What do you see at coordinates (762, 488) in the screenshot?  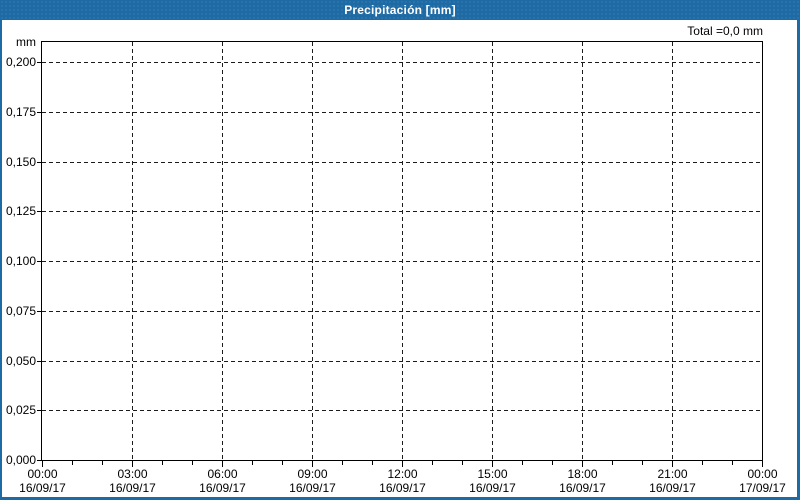 I see `x-tick-date-label: 17/09/17` at bounding box center [762, 488].